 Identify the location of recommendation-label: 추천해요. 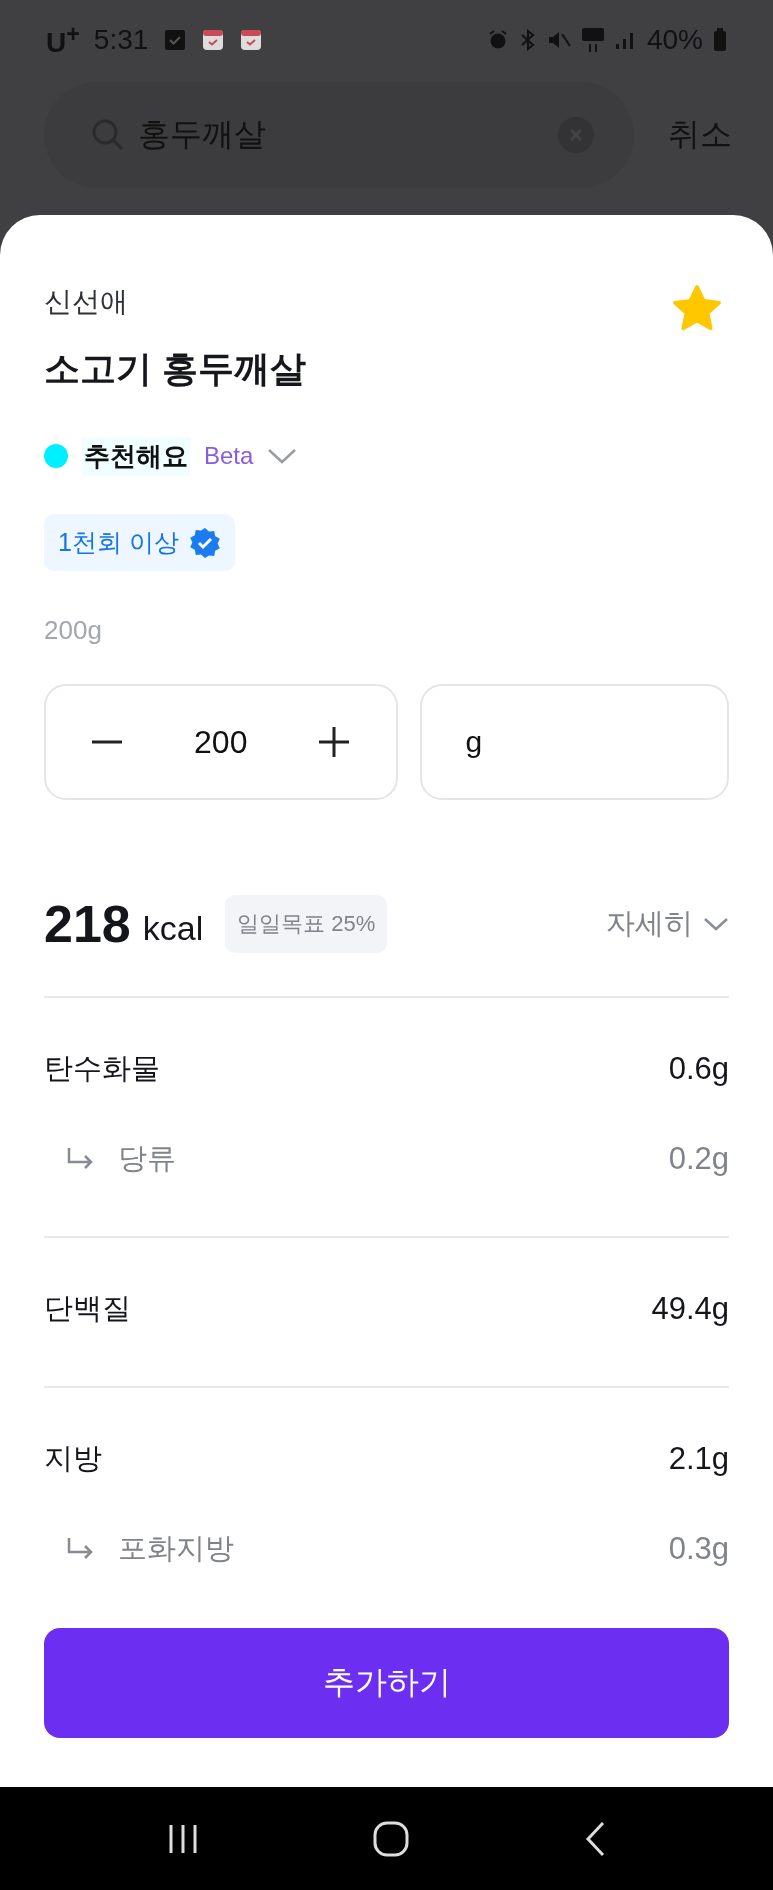
(136, 456).